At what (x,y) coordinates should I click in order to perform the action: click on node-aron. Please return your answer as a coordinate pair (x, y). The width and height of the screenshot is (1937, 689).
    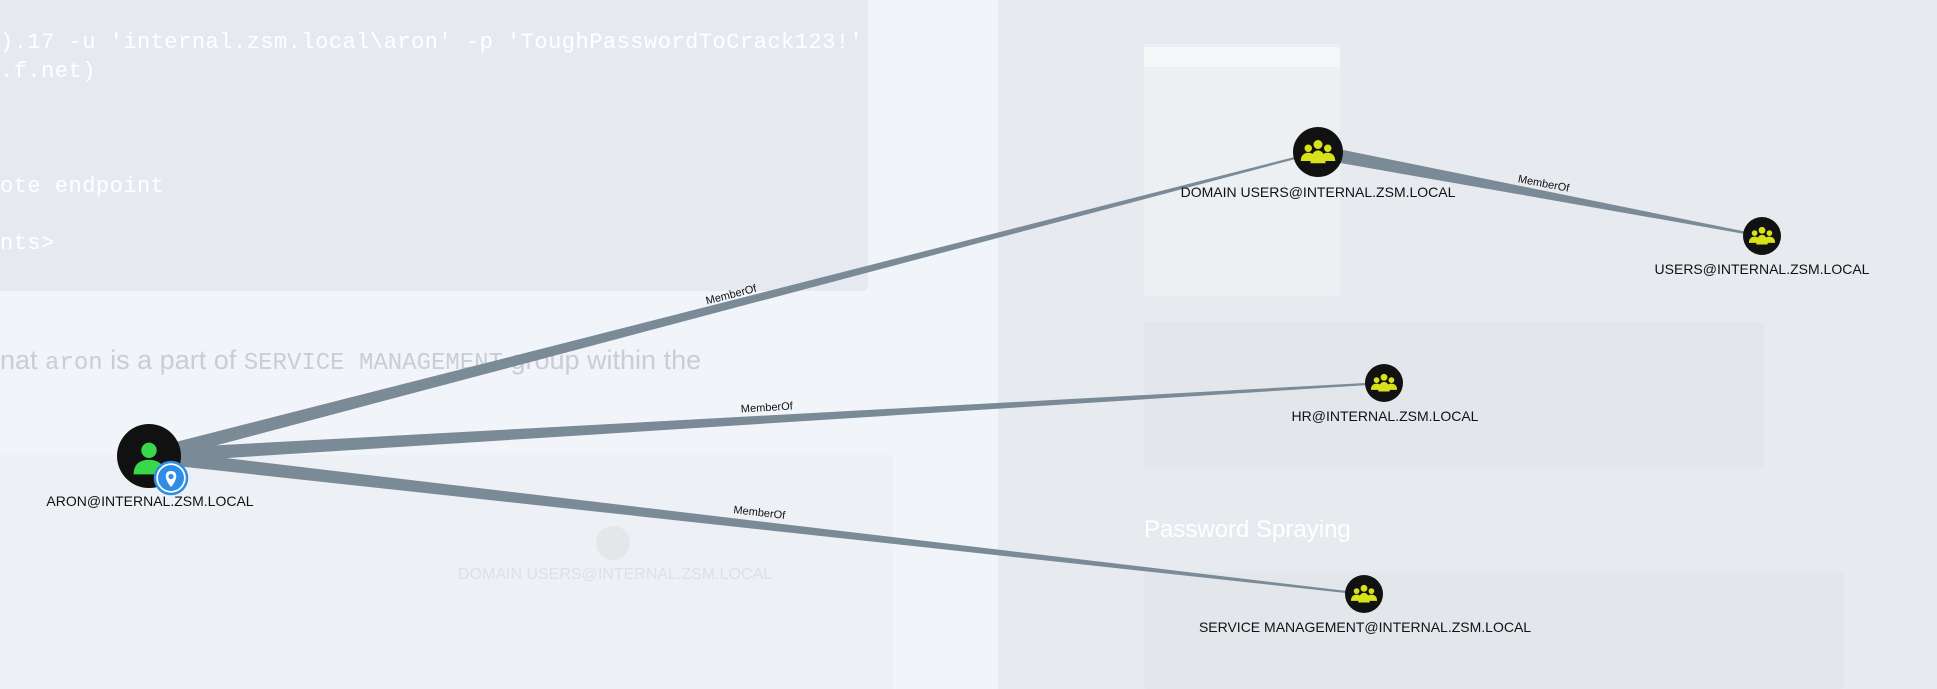
    Looking at the image, I should click on (153, 460).